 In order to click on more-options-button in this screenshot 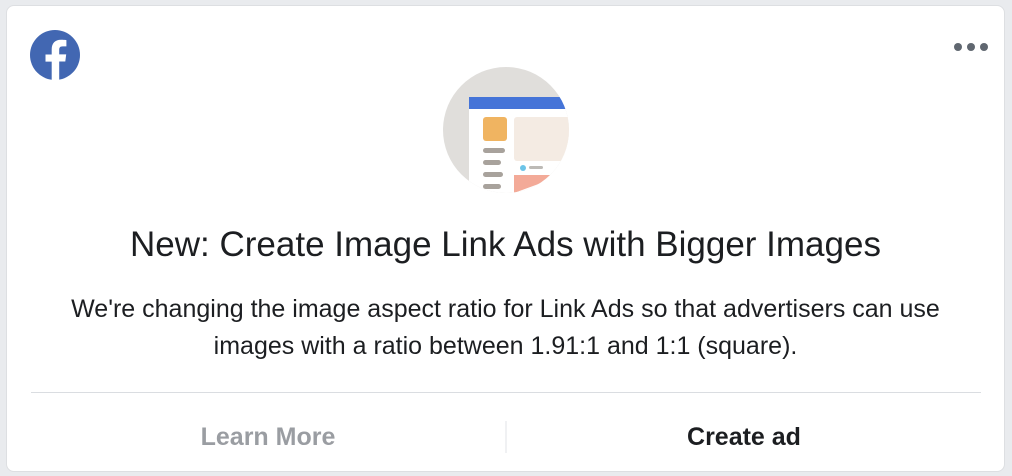, I will do `click(971, 47)`.